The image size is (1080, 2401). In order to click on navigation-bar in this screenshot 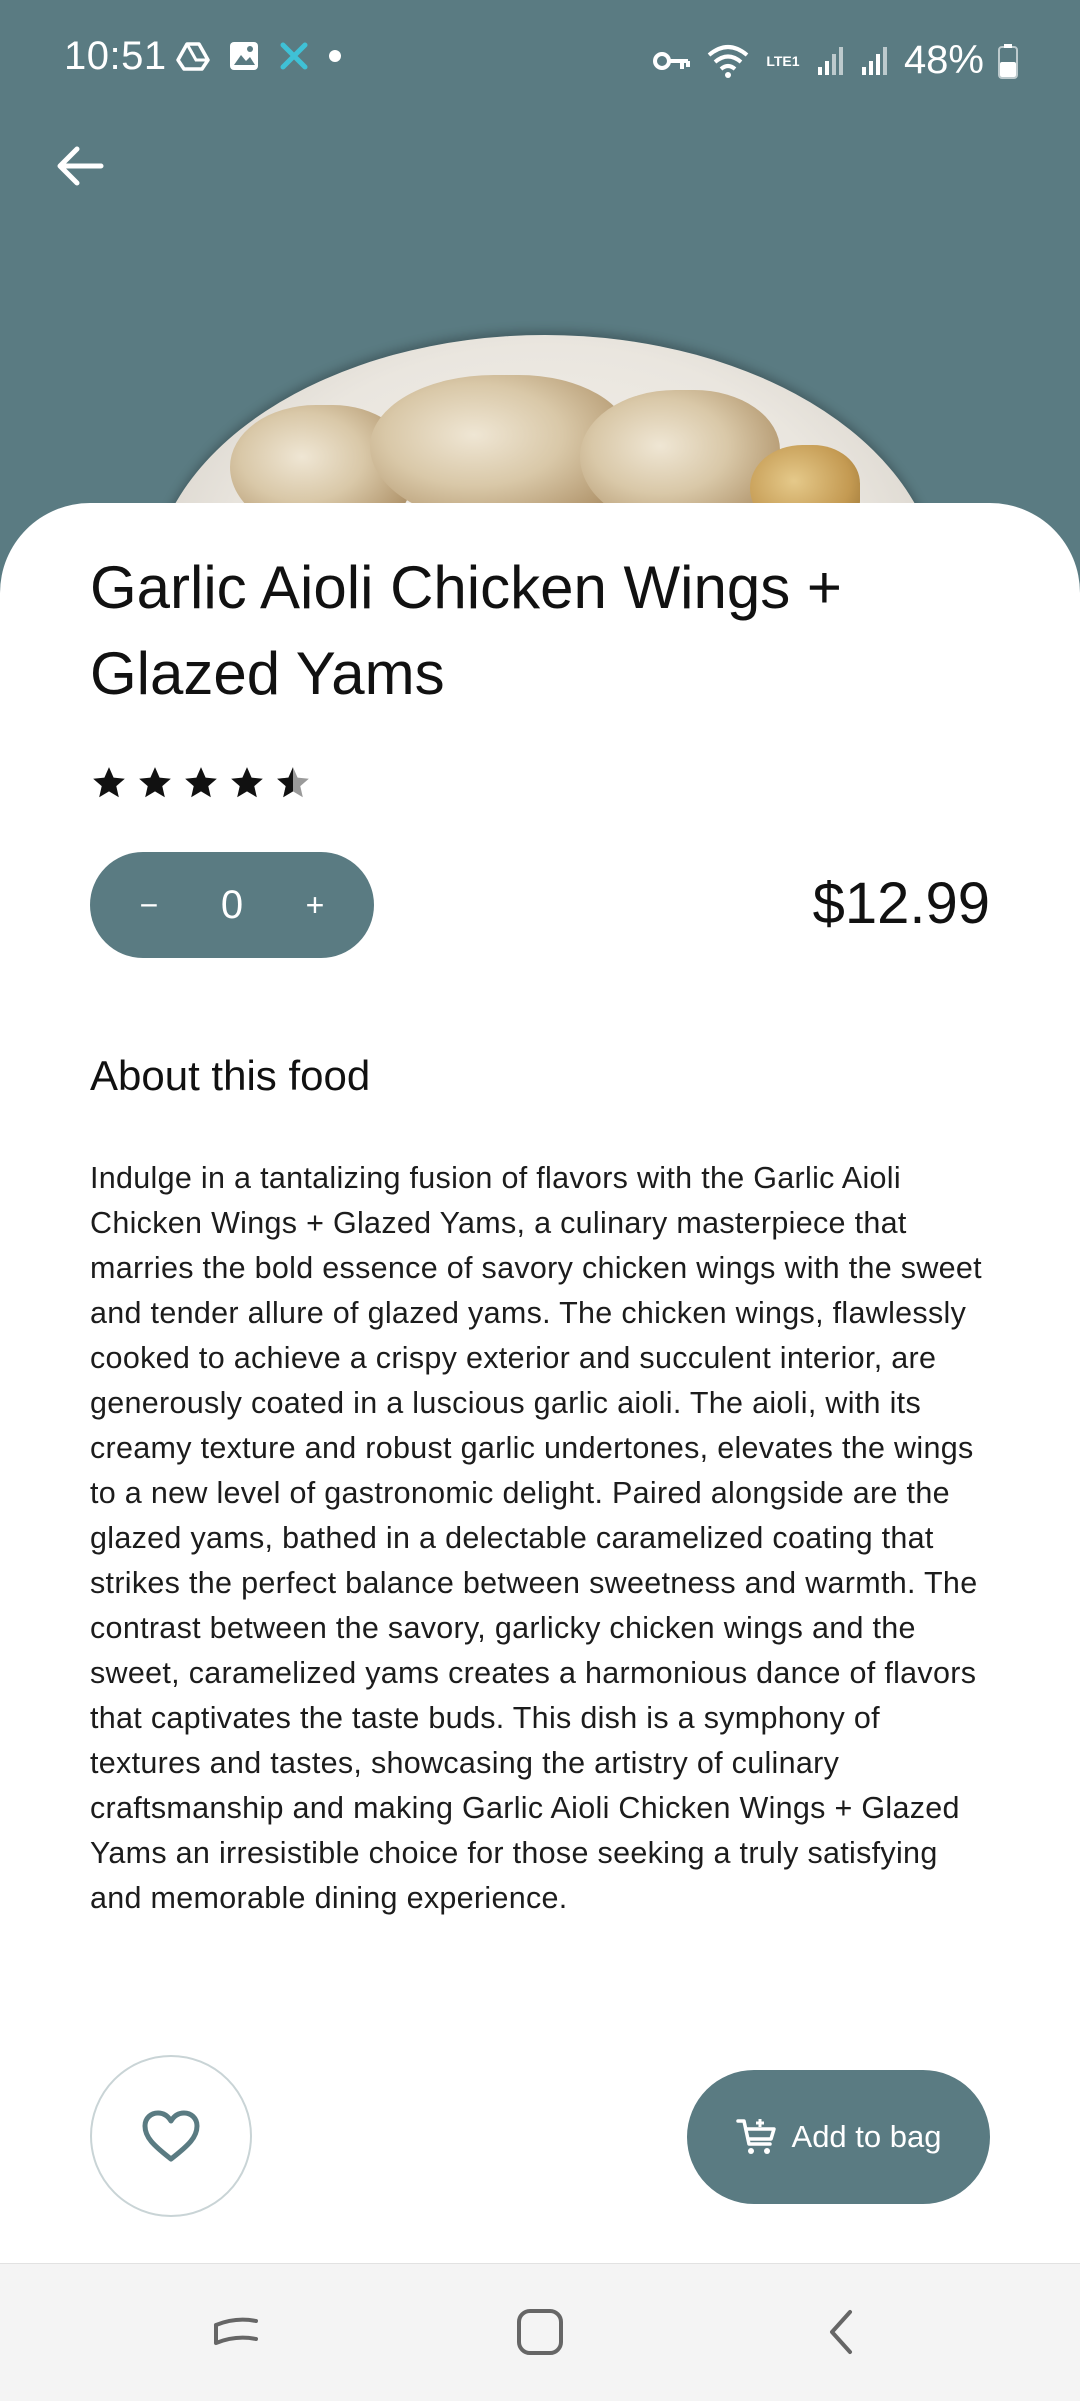, I will do `click(540, 2332)`.